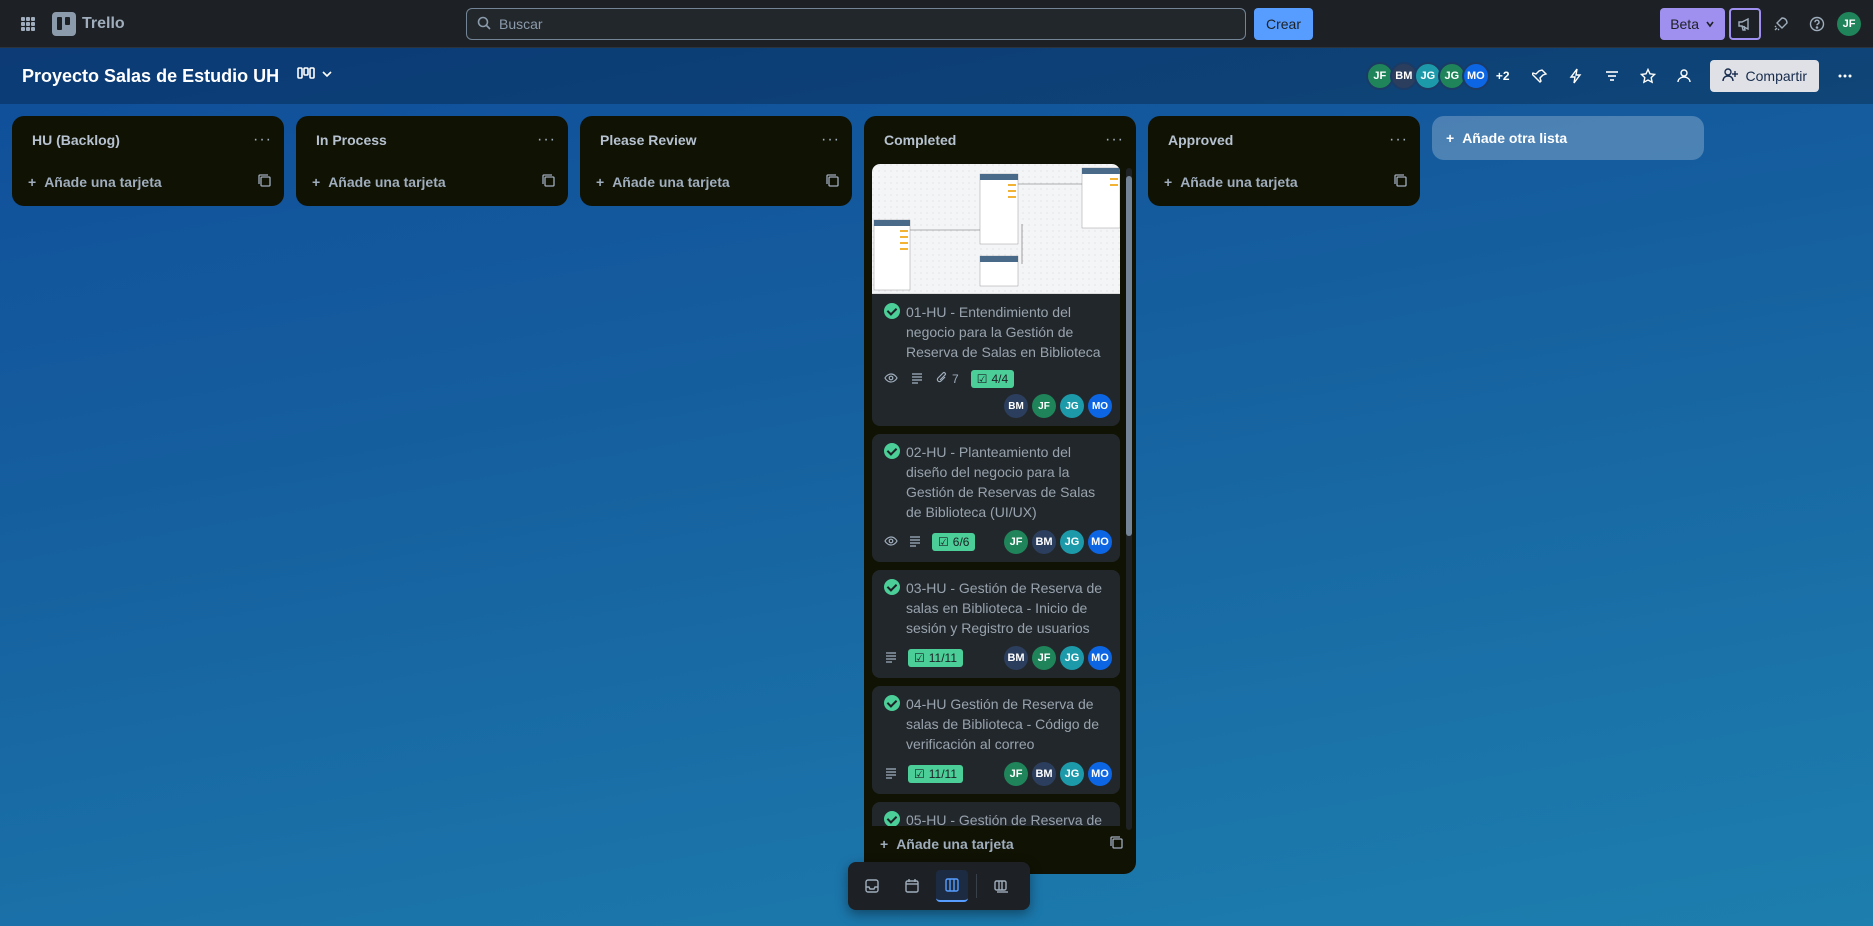 This screenshot has height=926, width=1873. What do you see at coordinates (920, 140) in the screenshot?
I see `list-title: Completed` at bounding box center [920, 140].